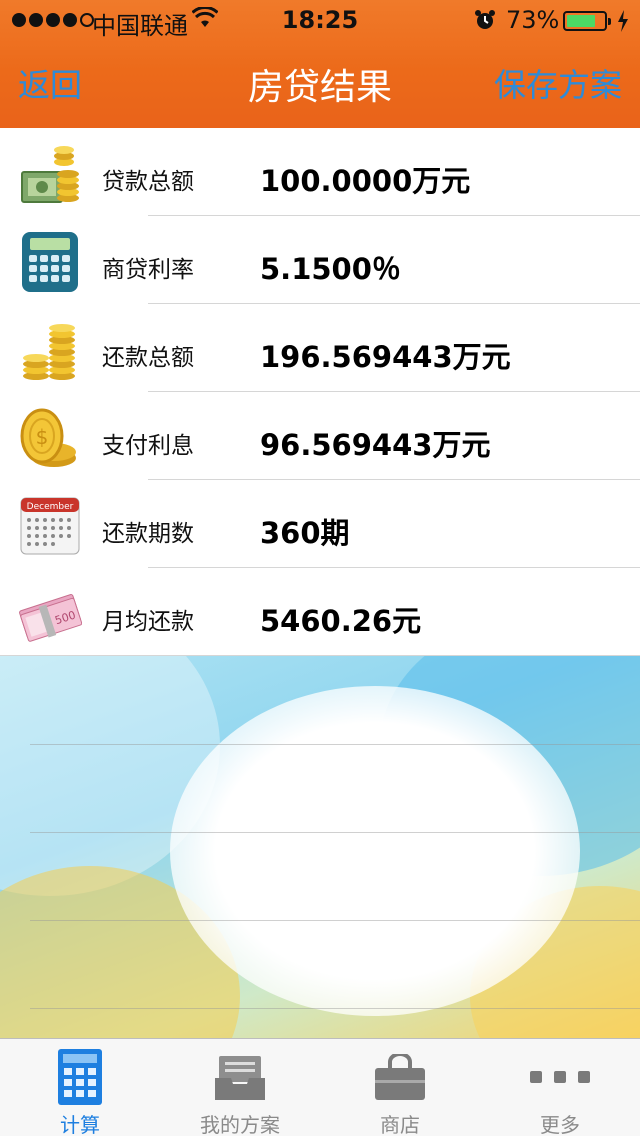 The width and height of the screenshot is (640, 1136). Describe the element at coordinates (148, 270) in the screenshot. I see `row-label: 商贷利率` at that location.